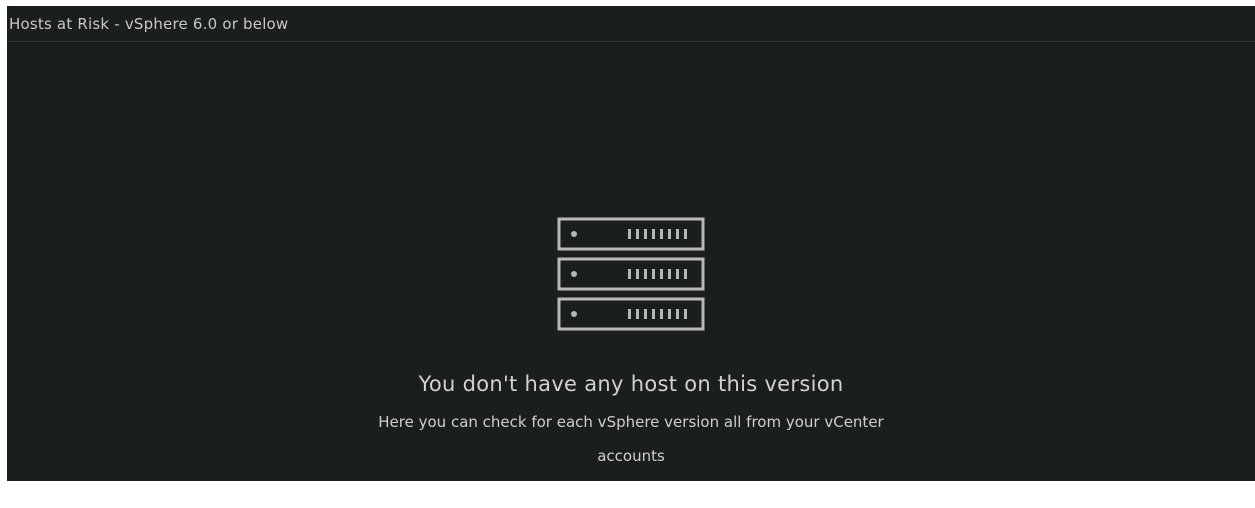  I want to click on panel-title: Hosts at Risk - vSphere 6.0 or below, so click(149, 23).